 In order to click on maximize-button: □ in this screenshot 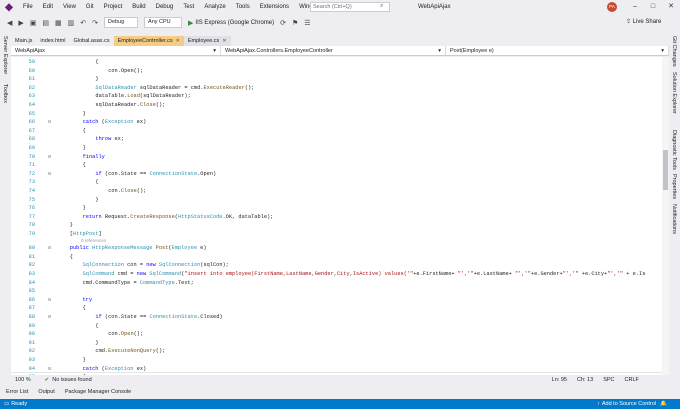, I will do `click(653, 7)`.